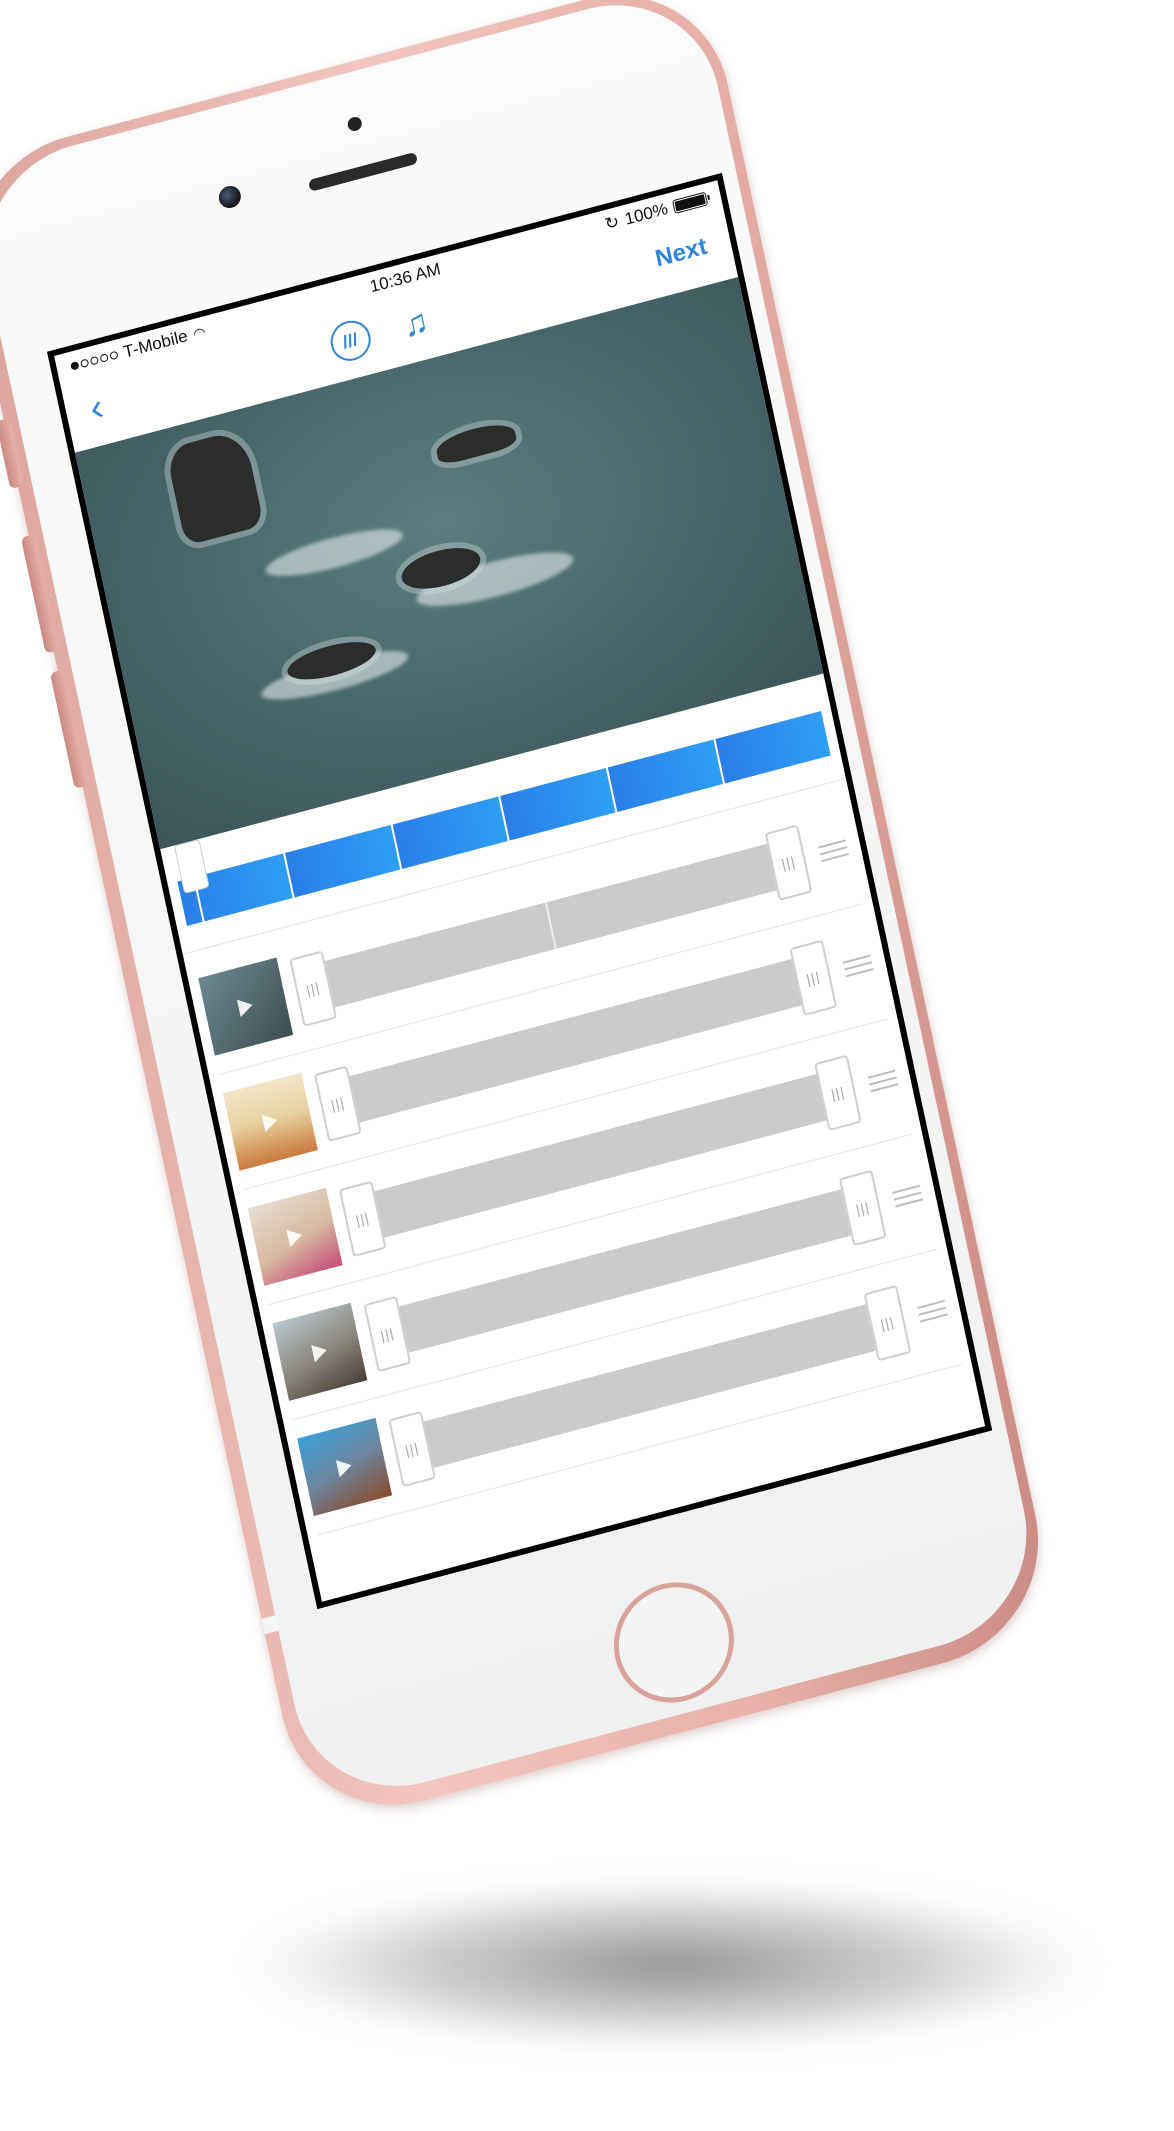 The height and width of the screenshot is (2131, 1174). Describe the element at coordinates (379, 333) in the screenshot. I see `nav-center-tools: /// ♫` at that location.